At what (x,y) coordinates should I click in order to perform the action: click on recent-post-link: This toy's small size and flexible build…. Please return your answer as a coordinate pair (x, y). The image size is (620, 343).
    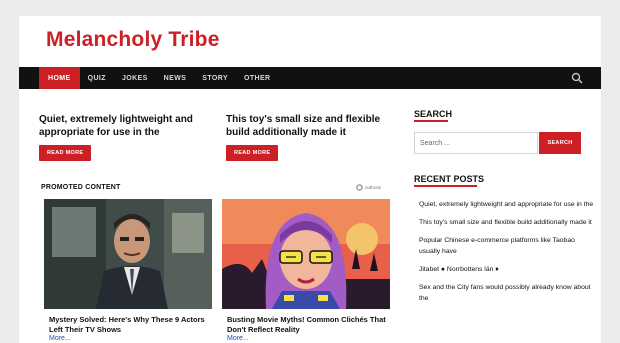
    Looking at the image, I should click on (506, 222).